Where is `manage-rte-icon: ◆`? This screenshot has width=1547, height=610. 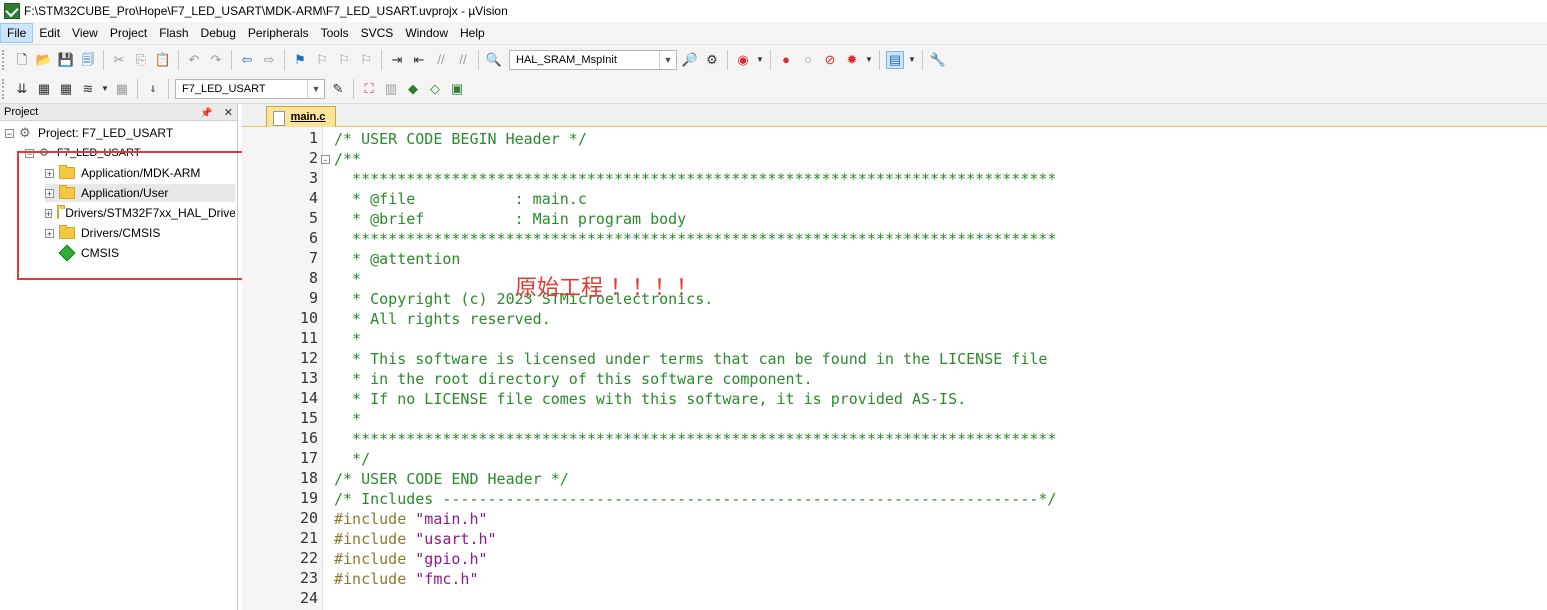 manage-rte-icon: ◆ is located at coordinates (413, 89).